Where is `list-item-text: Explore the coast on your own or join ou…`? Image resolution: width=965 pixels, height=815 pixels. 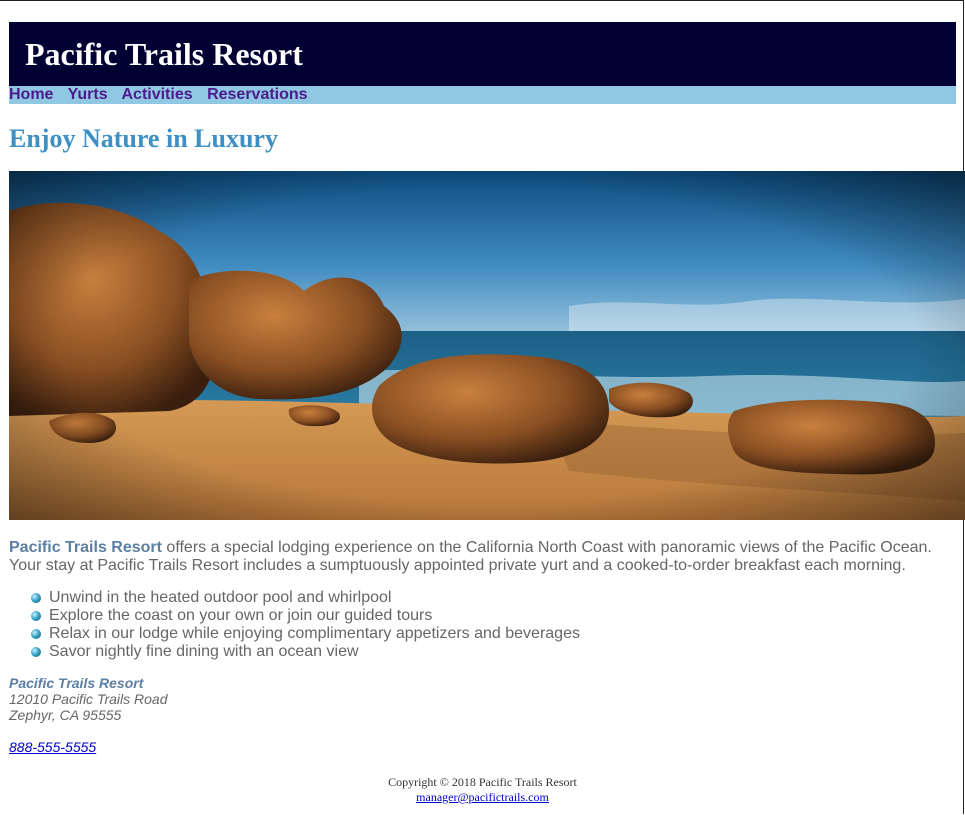
list-item-text: Explore the coast on your own or join ou… is located at coordinates (241, 615).